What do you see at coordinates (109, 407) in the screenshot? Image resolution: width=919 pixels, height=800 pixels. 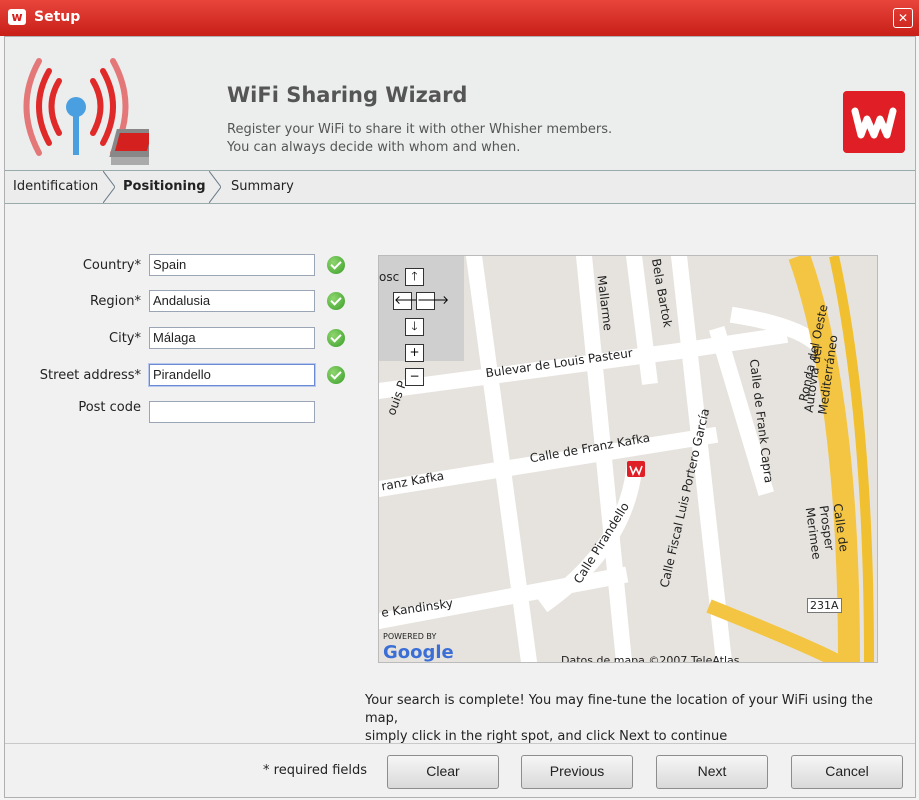 I see `post-code-label: Post code` at bounding box center [109, 407].